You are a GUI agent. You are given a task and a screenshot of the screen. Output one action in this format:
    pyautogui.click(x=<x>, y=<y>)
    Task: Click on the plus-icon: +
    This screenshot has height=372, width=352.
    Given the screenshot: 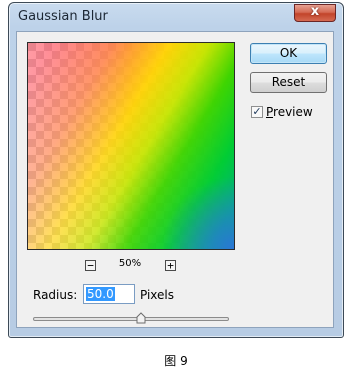 What is the action you would take?
    pyautogui.click(x=170, y=265)
    